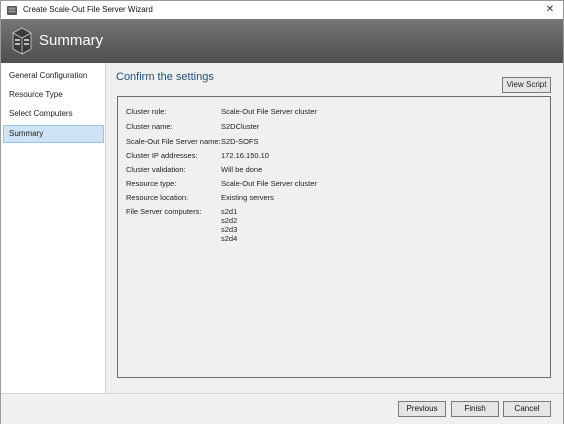 This screenshot has height=424, width=564. What do you see at coordinates (53, 95) in the screenshot?
I see `sidebar-item-resource-type: Resource Type` at bounding box center [53, 95].